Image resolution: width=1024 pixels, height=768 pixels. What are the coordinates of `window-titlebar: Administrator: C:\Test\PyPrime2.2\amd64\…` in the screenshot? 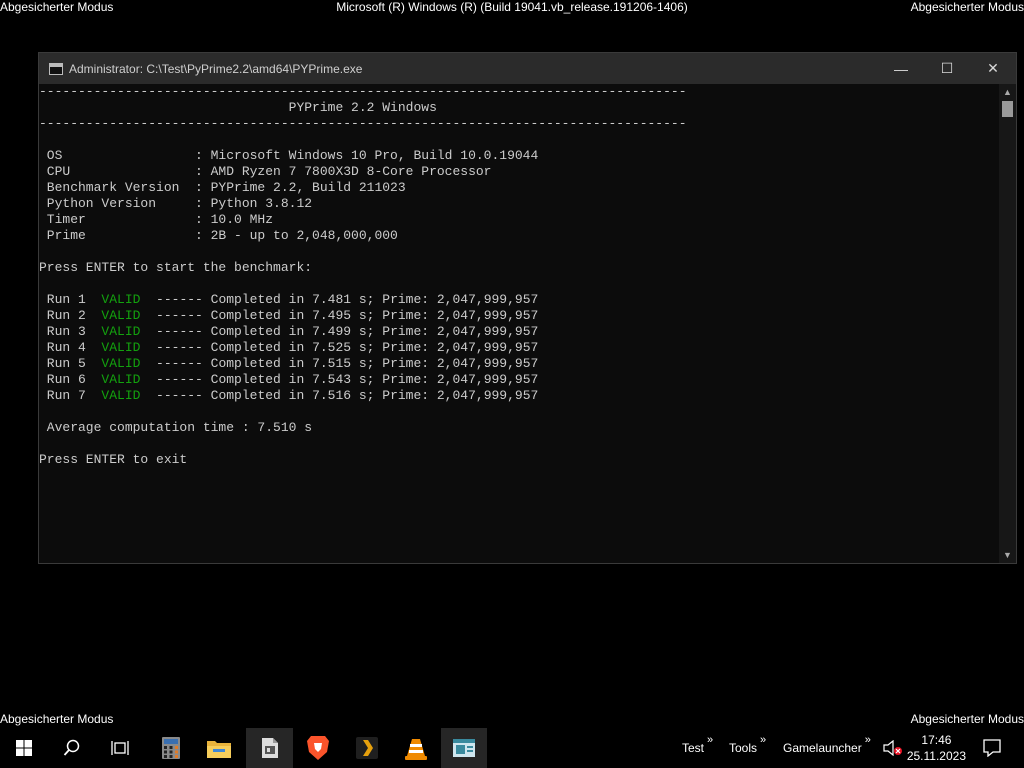 It's located at (527, 68).